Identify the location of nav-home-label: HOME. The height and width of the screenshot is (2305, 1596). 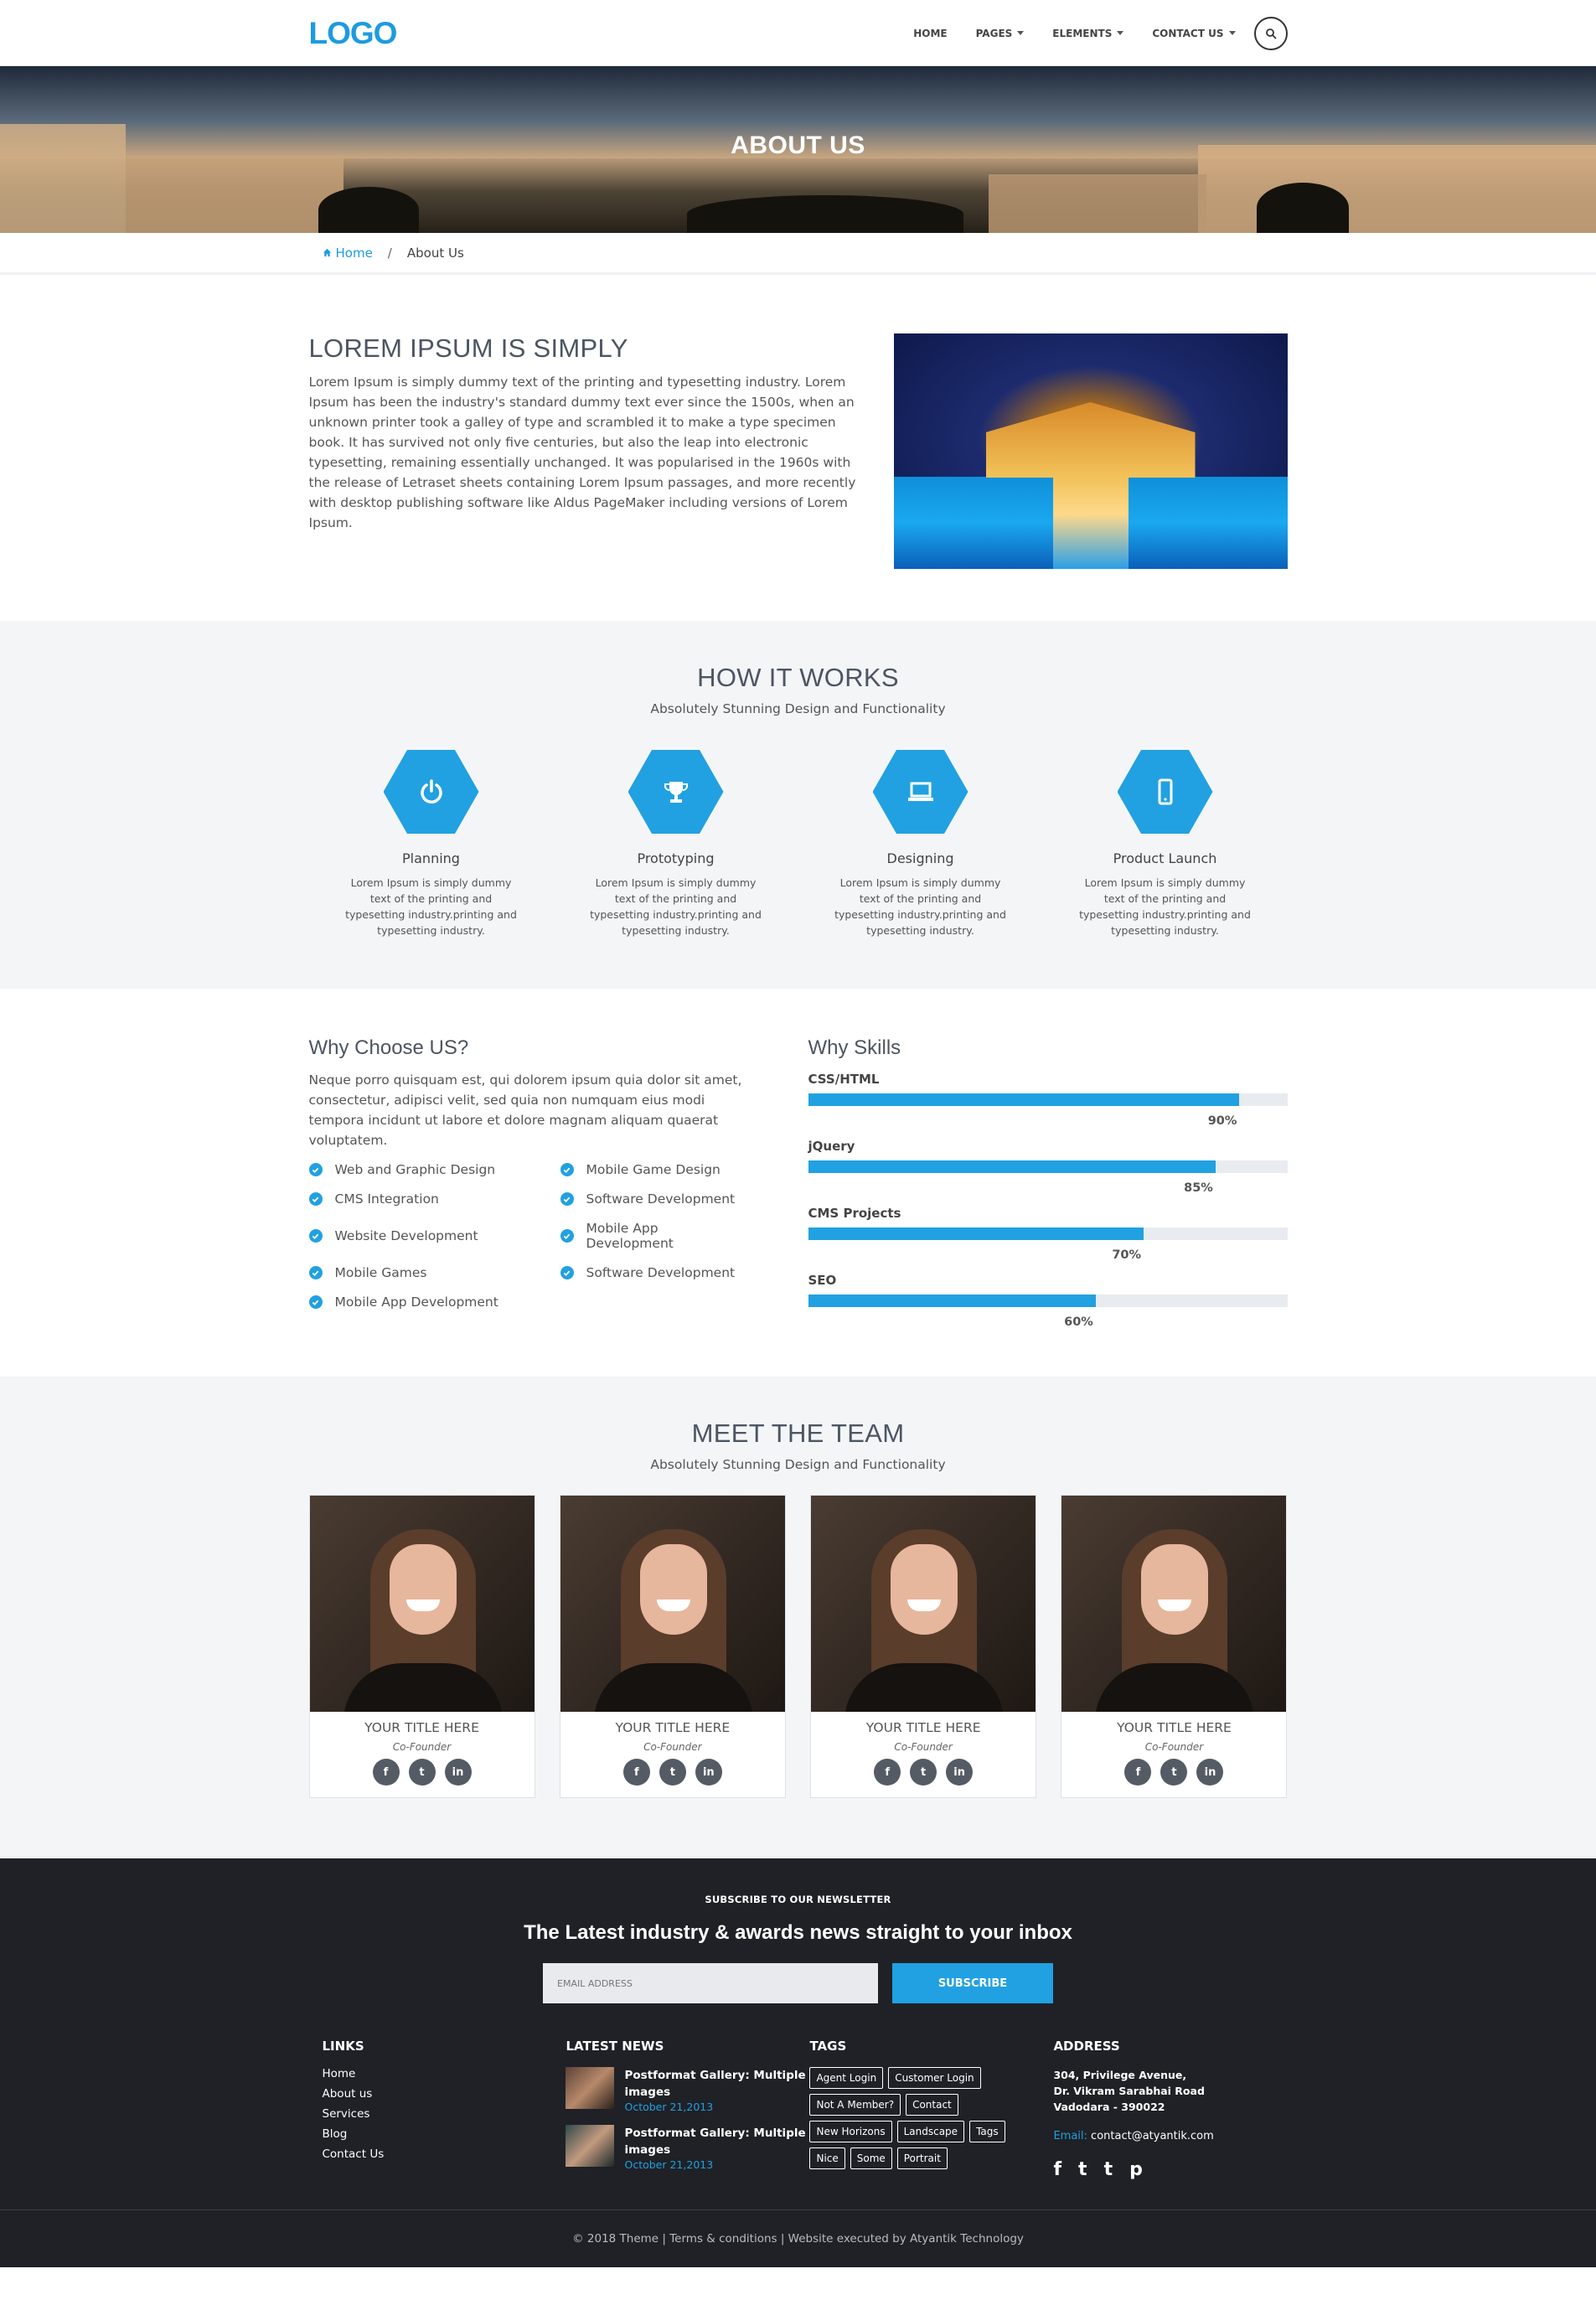
(930, 33).